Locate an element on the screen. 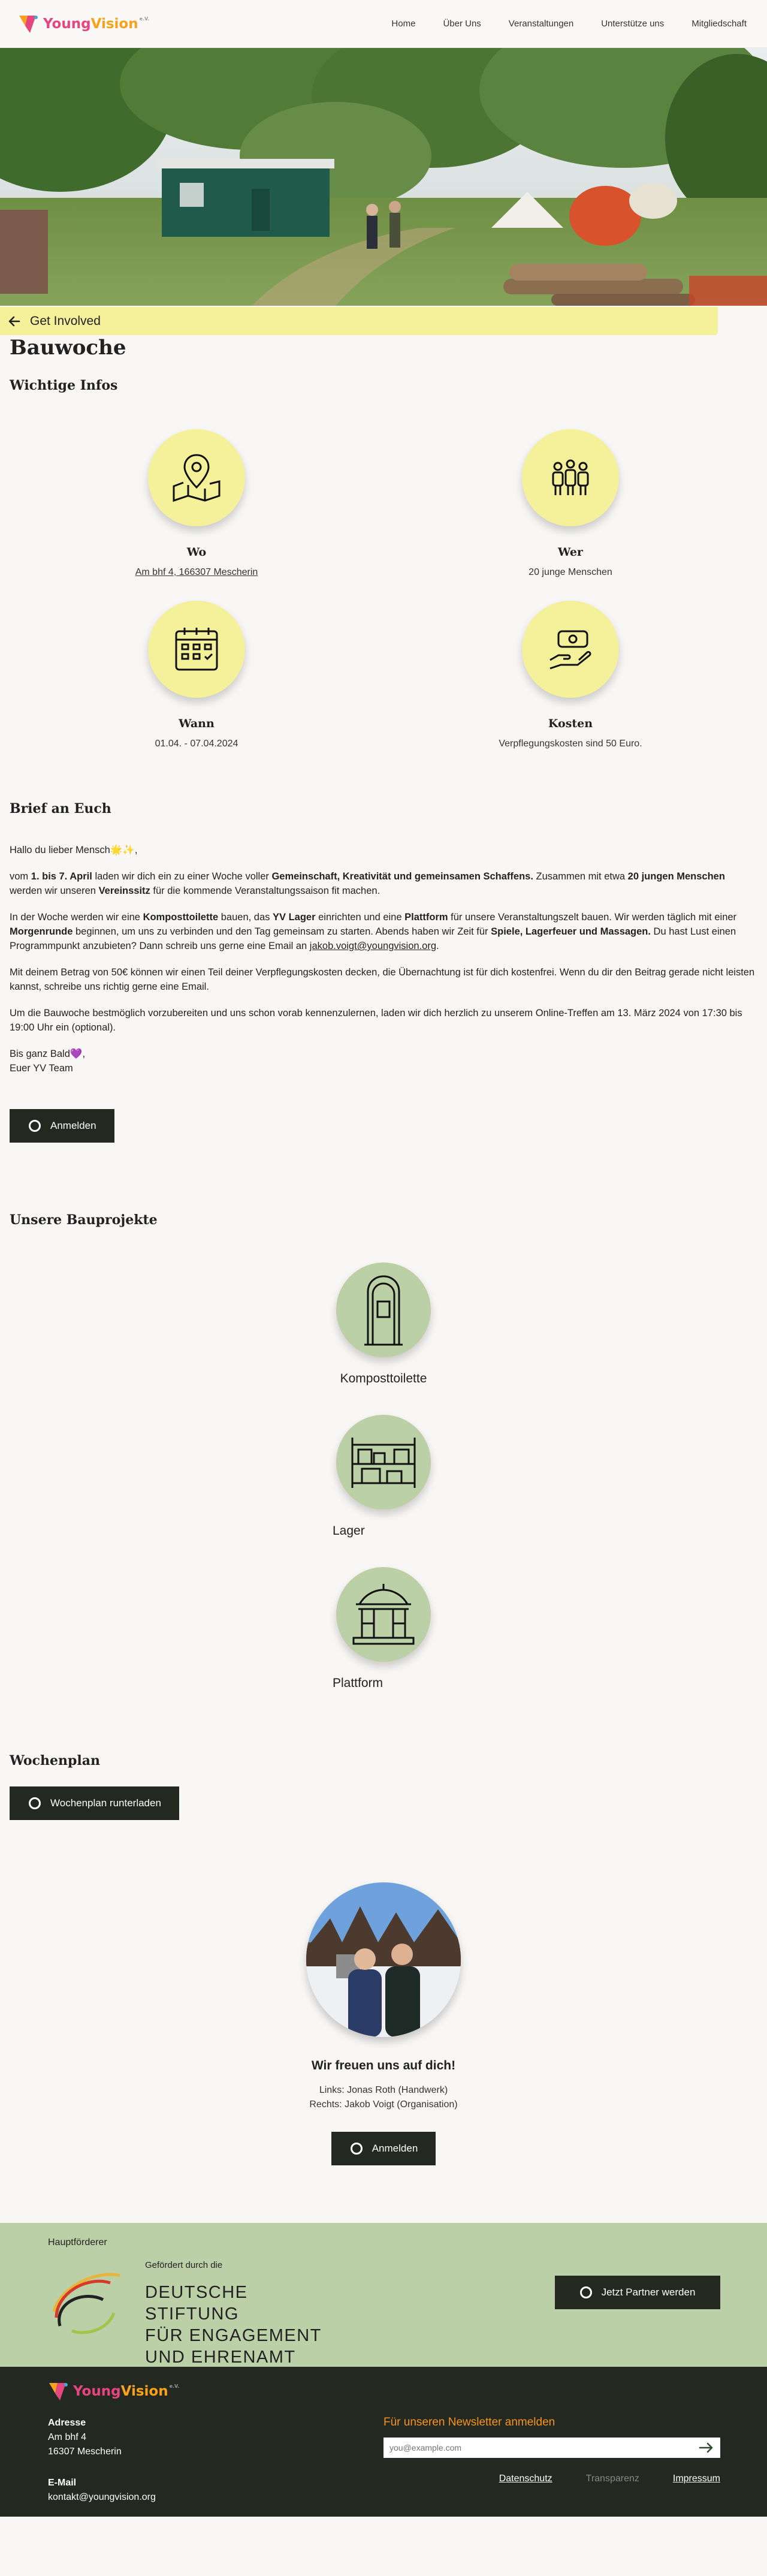 Image resolution: width=767 pixels, height=2576 pixels. footer-address-label: Adresse is located at coordinates (67, 2423).